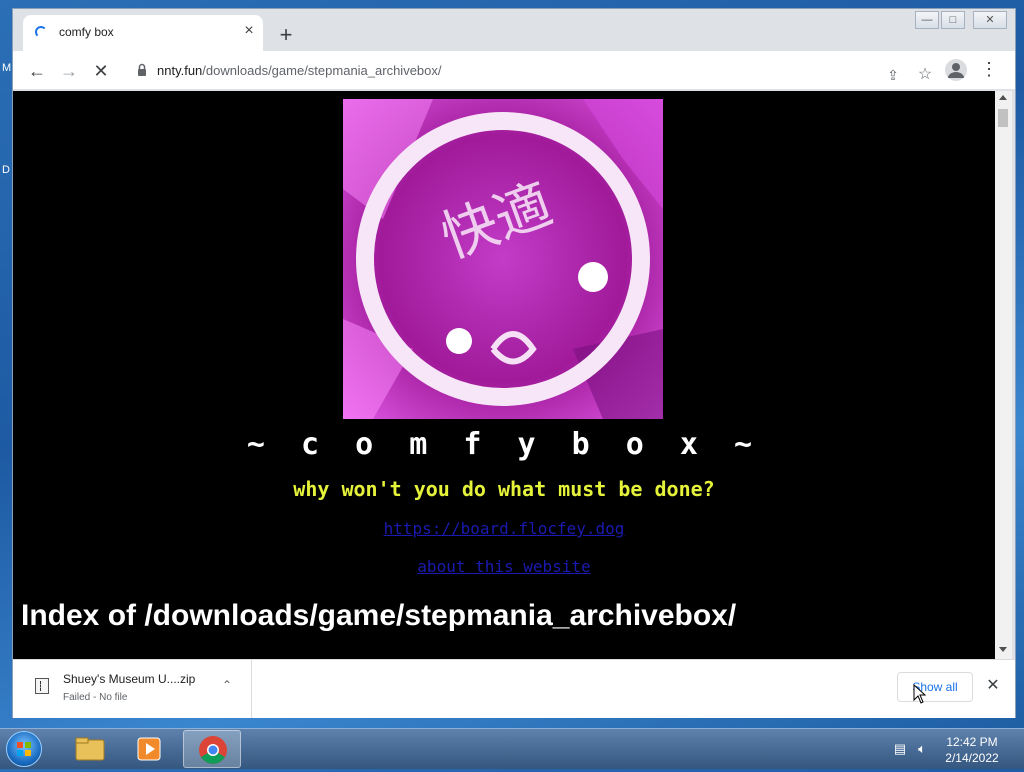 This screenshot has height=772, width=1024. I want to click on lock-icon, so click(142, 70).